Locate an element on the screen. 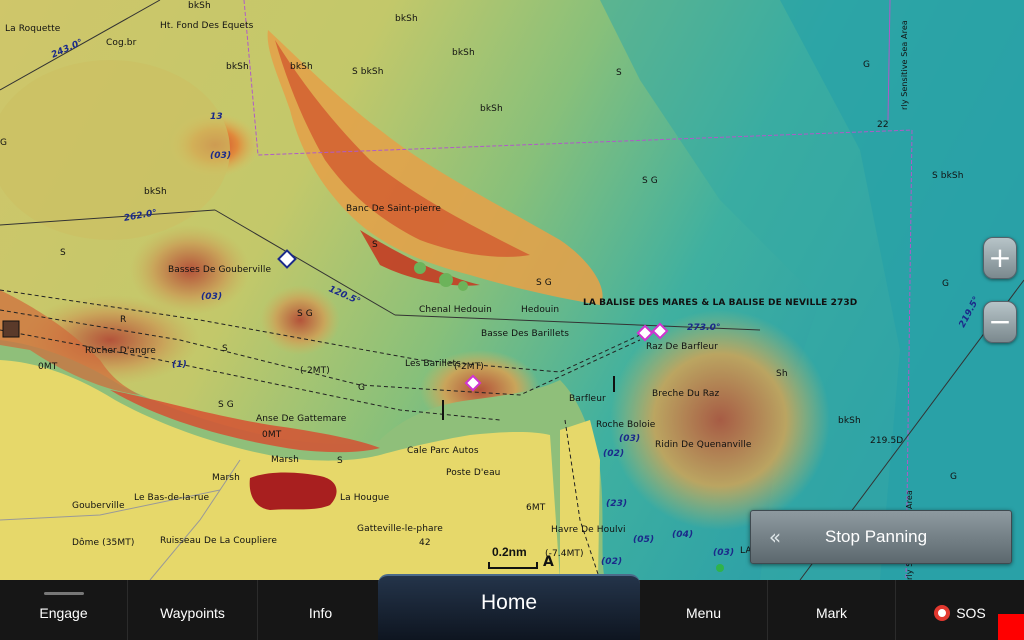 This screenshot has width=1024, height=640. map-label-la-hougue: La Hougue is located at coordinates (365, 498).